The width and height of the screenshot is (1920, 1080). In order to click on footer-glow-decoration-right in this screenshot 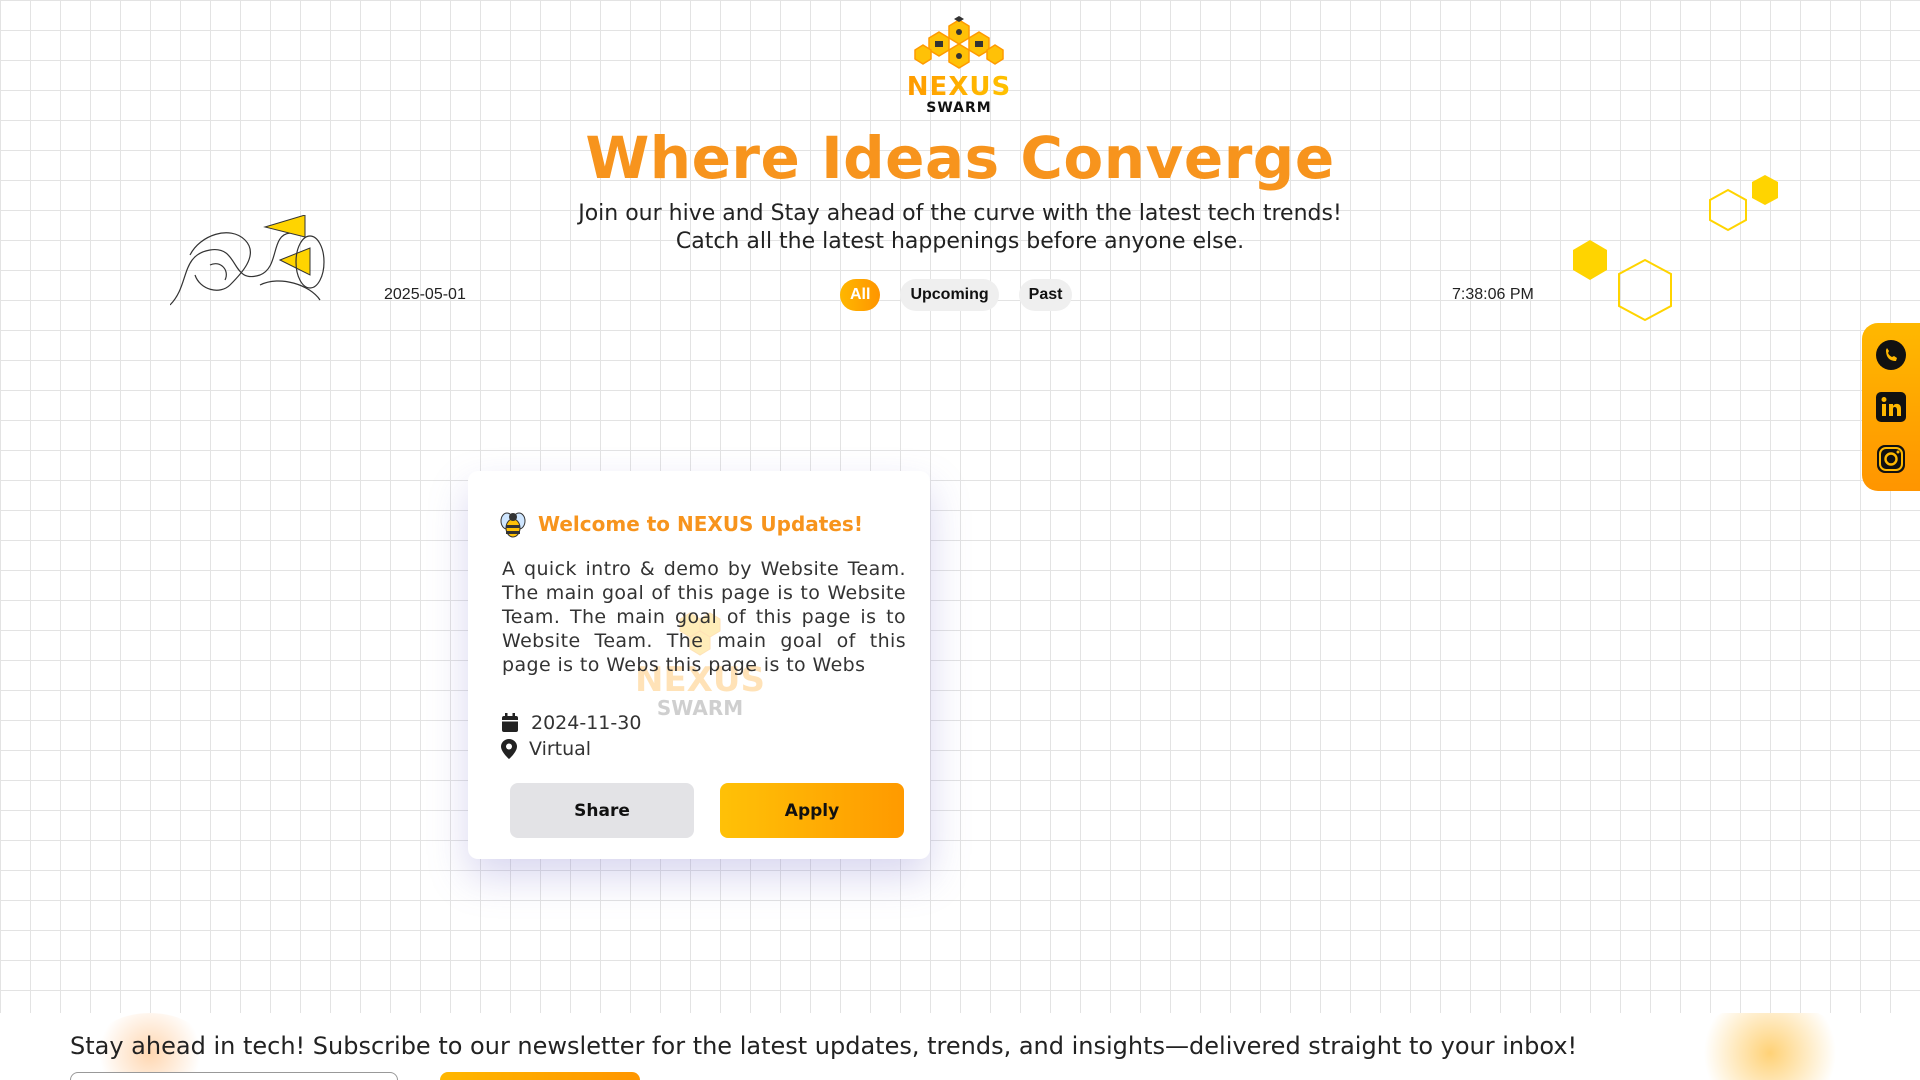, I will do `click(1770, 1046)`.